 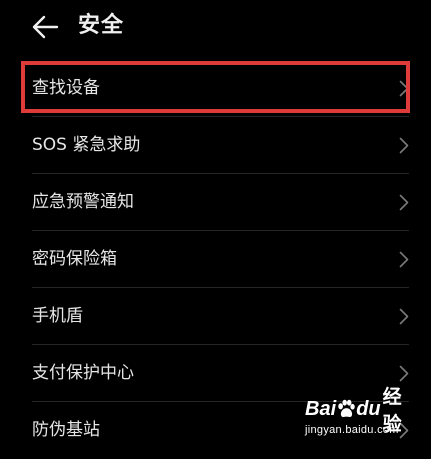 I want to click on page-title: 安全, so click(x=101, y=25).